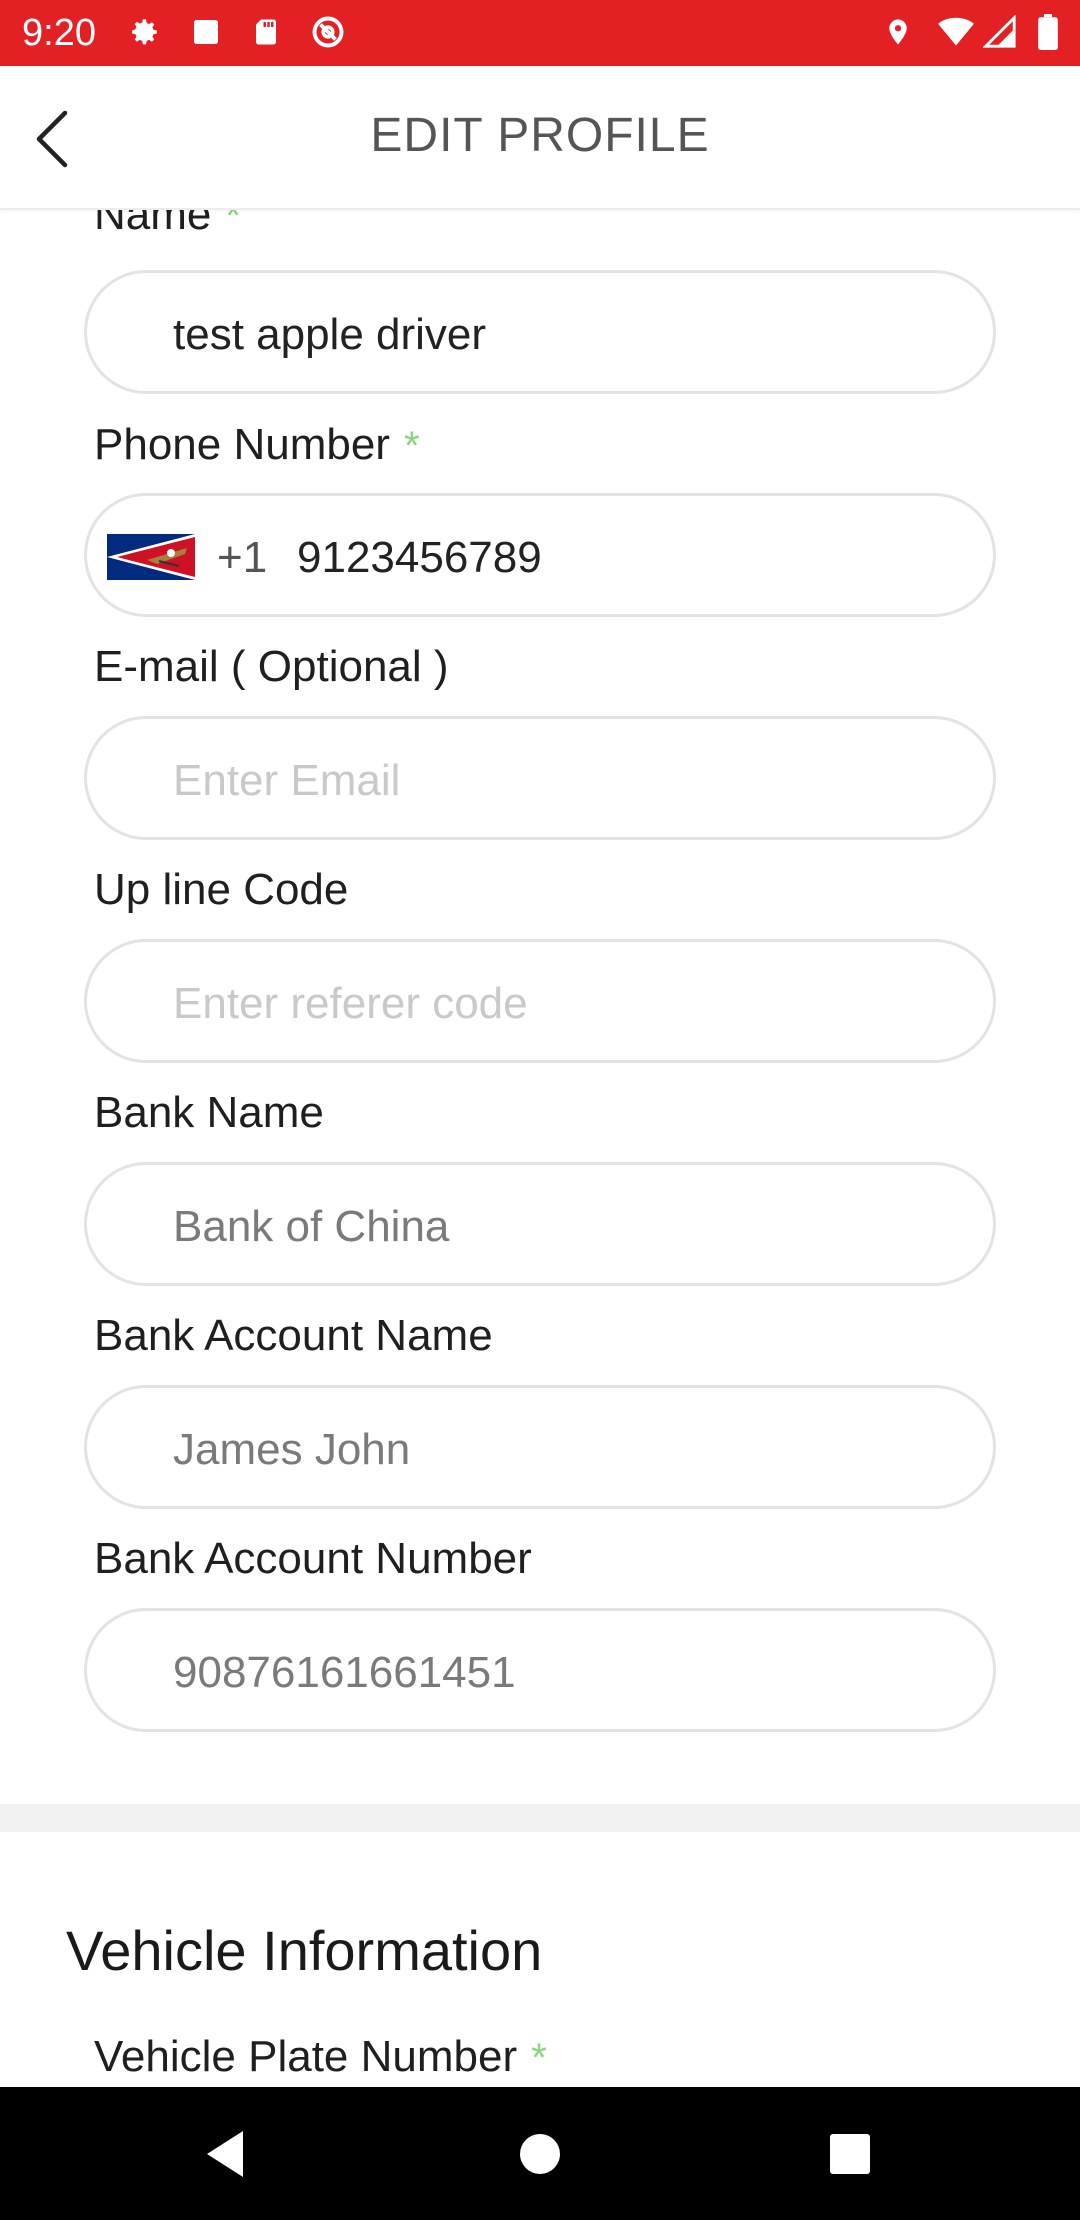 Image resolution: width=1080 pixels, height=2220 pixels. I want to click on dial-code: +1, so click(242, 557).